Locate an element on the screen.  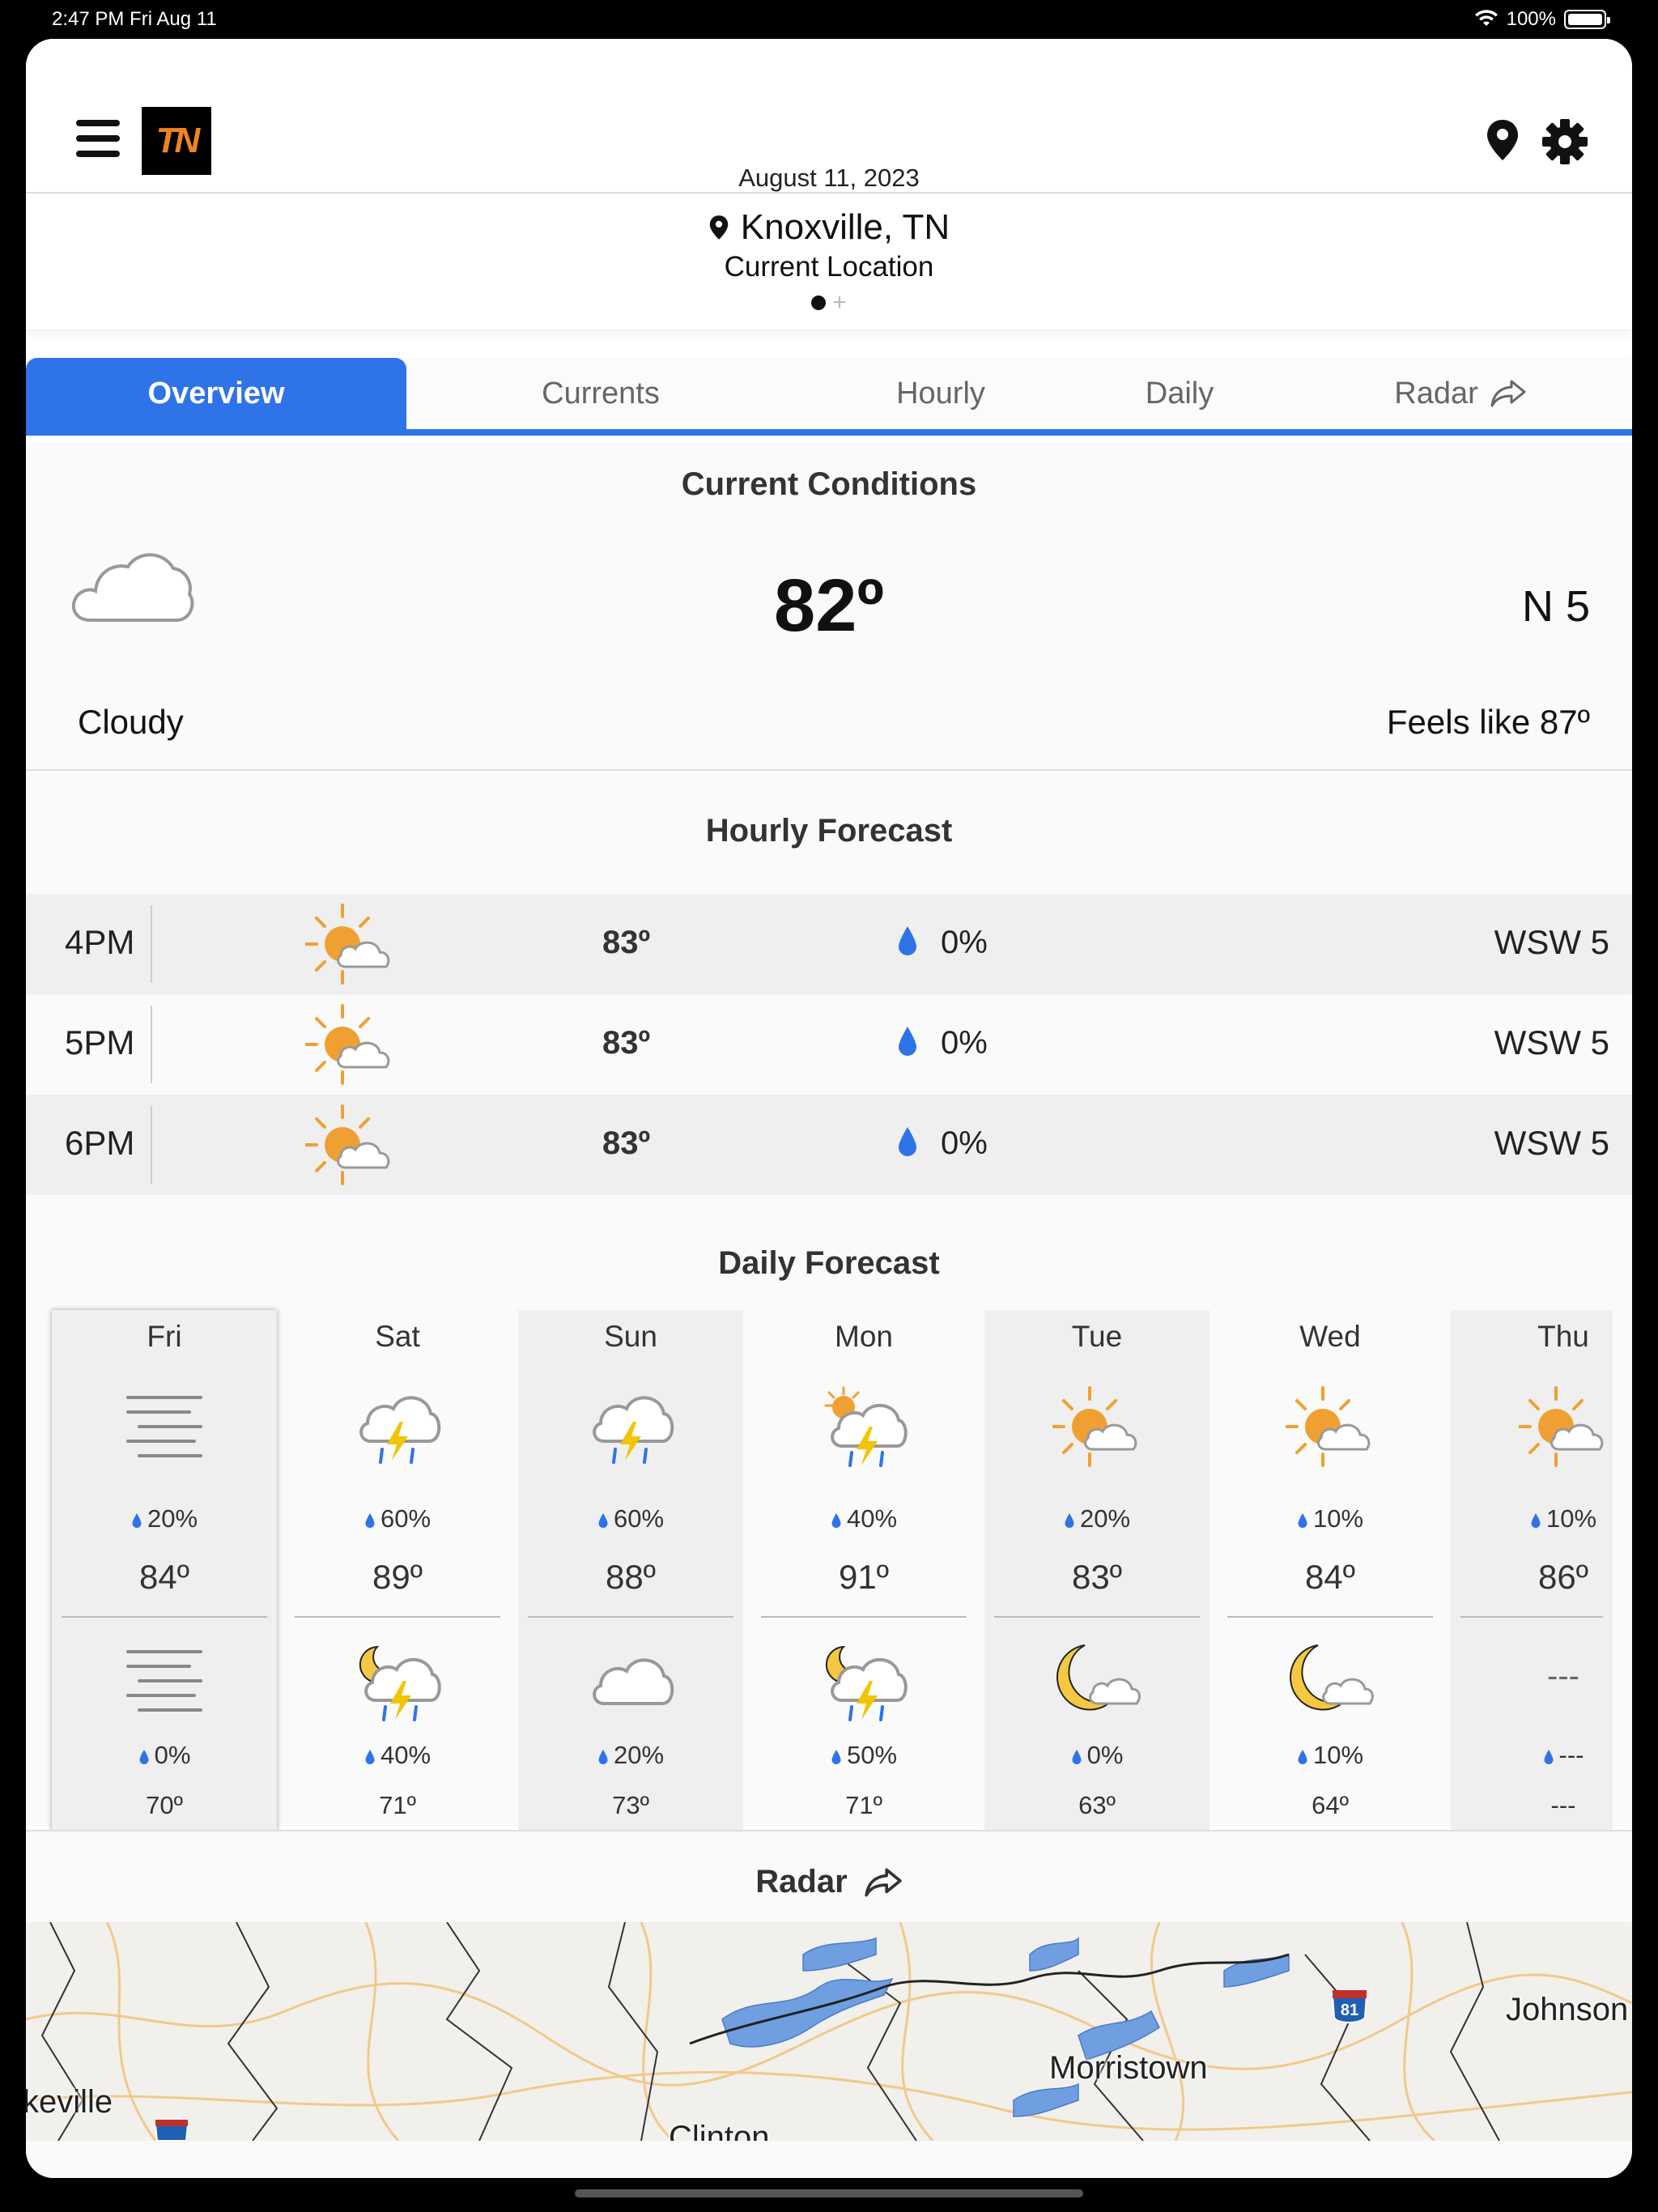
tab-hourly: Hourly is located at coordinates (941, 393).